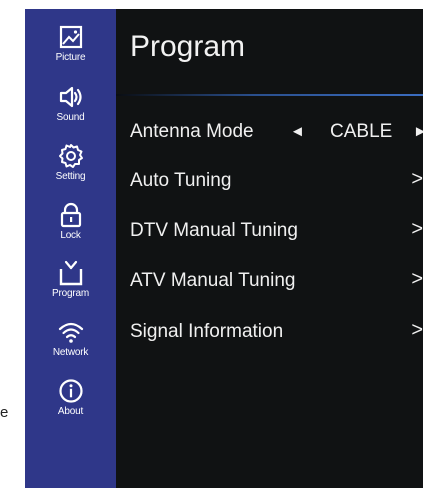 Image resolution: width=423 pixels, height=488 pixels. What do you see at coordinates (269, 180) in the screenshot?
I see `menu-item-auto-tuning: Auto Tuning >` at bounding box center [269, 180].